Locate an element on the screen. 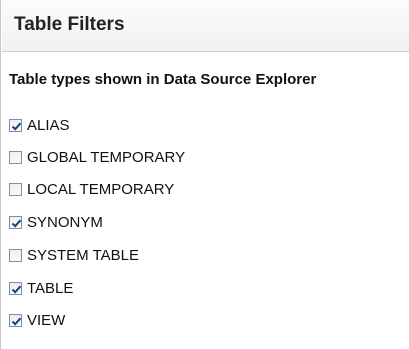  filter-item-synonym: SYNONYM is located at coordinates (56, 222).